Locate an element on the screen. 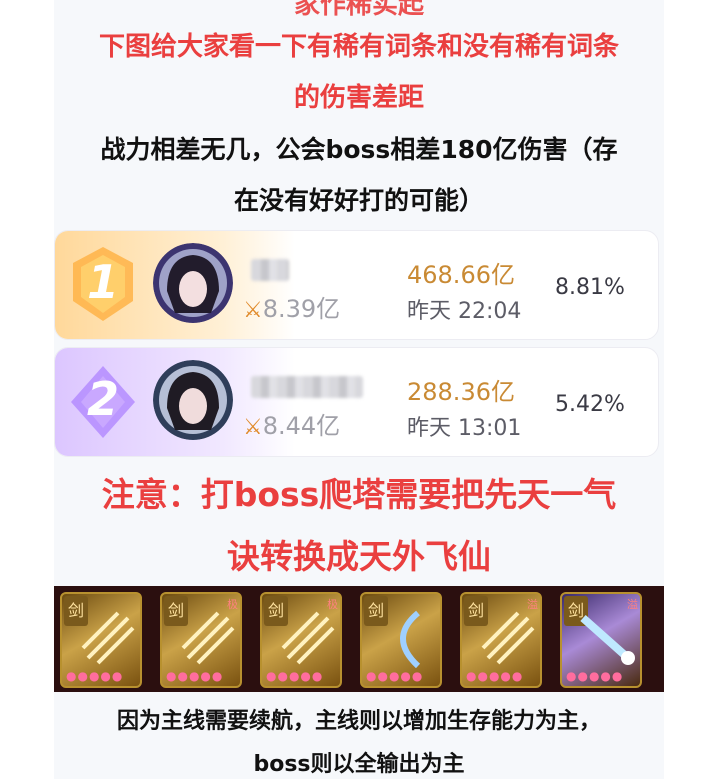  skill-card-6: 剑 溢 ●●●●● is located at coordinates (601, 640).